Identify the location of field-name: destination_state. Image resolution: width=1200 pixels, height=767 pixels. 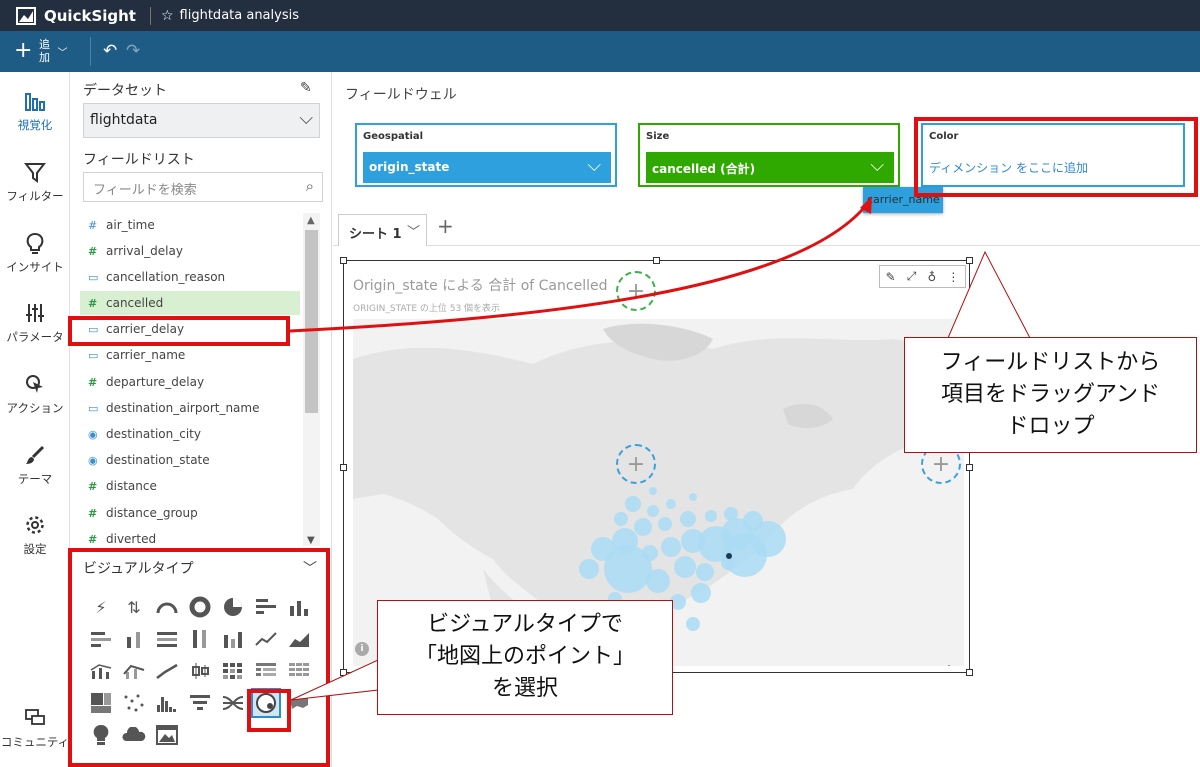
(158, 460).